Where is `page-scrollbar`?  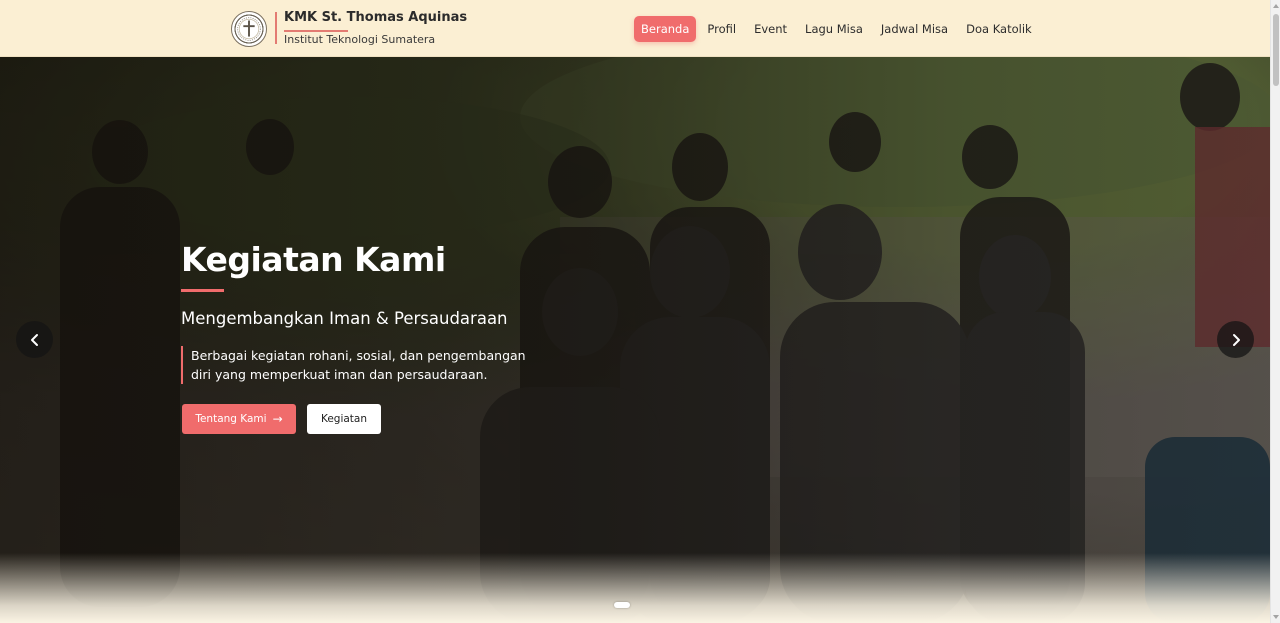 page-scrollbar is located at coordinates (1275, 311).